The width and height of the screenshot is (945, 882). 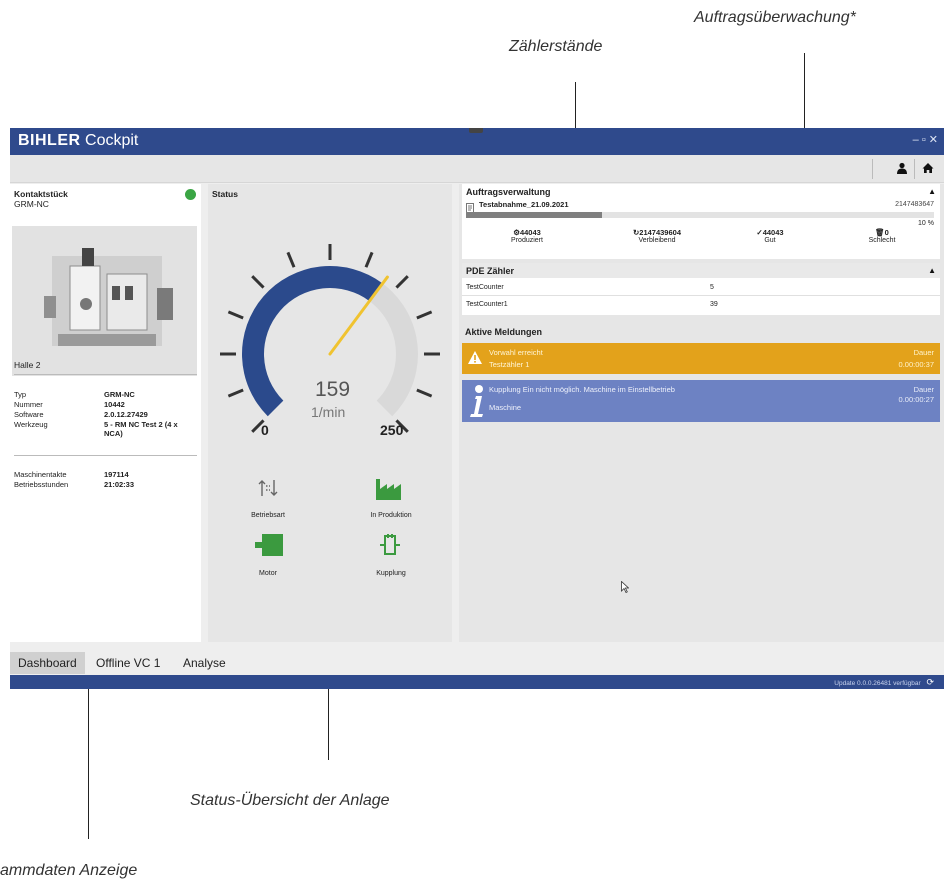 I want to click on order-progress-fill, so click(x=534, y=215).